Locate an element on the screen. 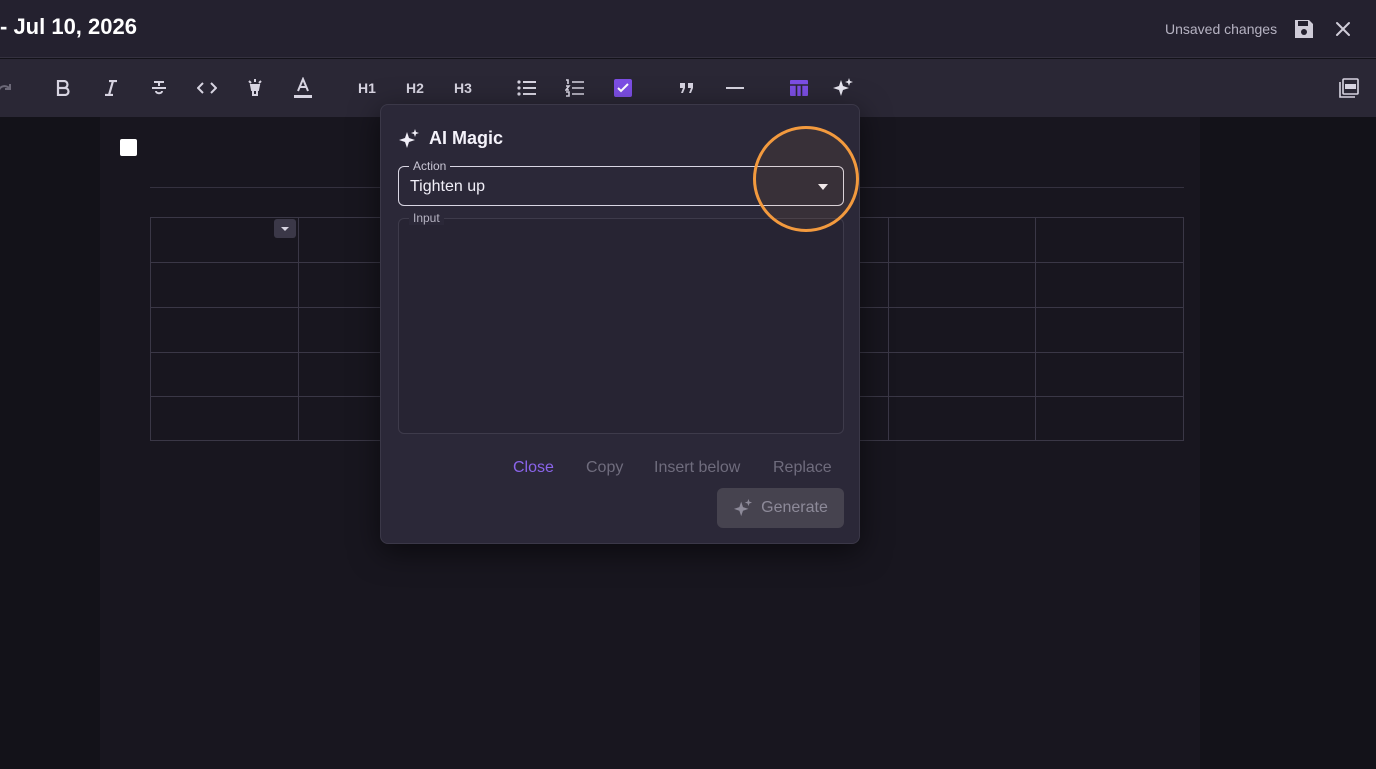 Image resolution: width=1376 pixels, height=769 pixels. code-icon is located at coordinates (207, 88).